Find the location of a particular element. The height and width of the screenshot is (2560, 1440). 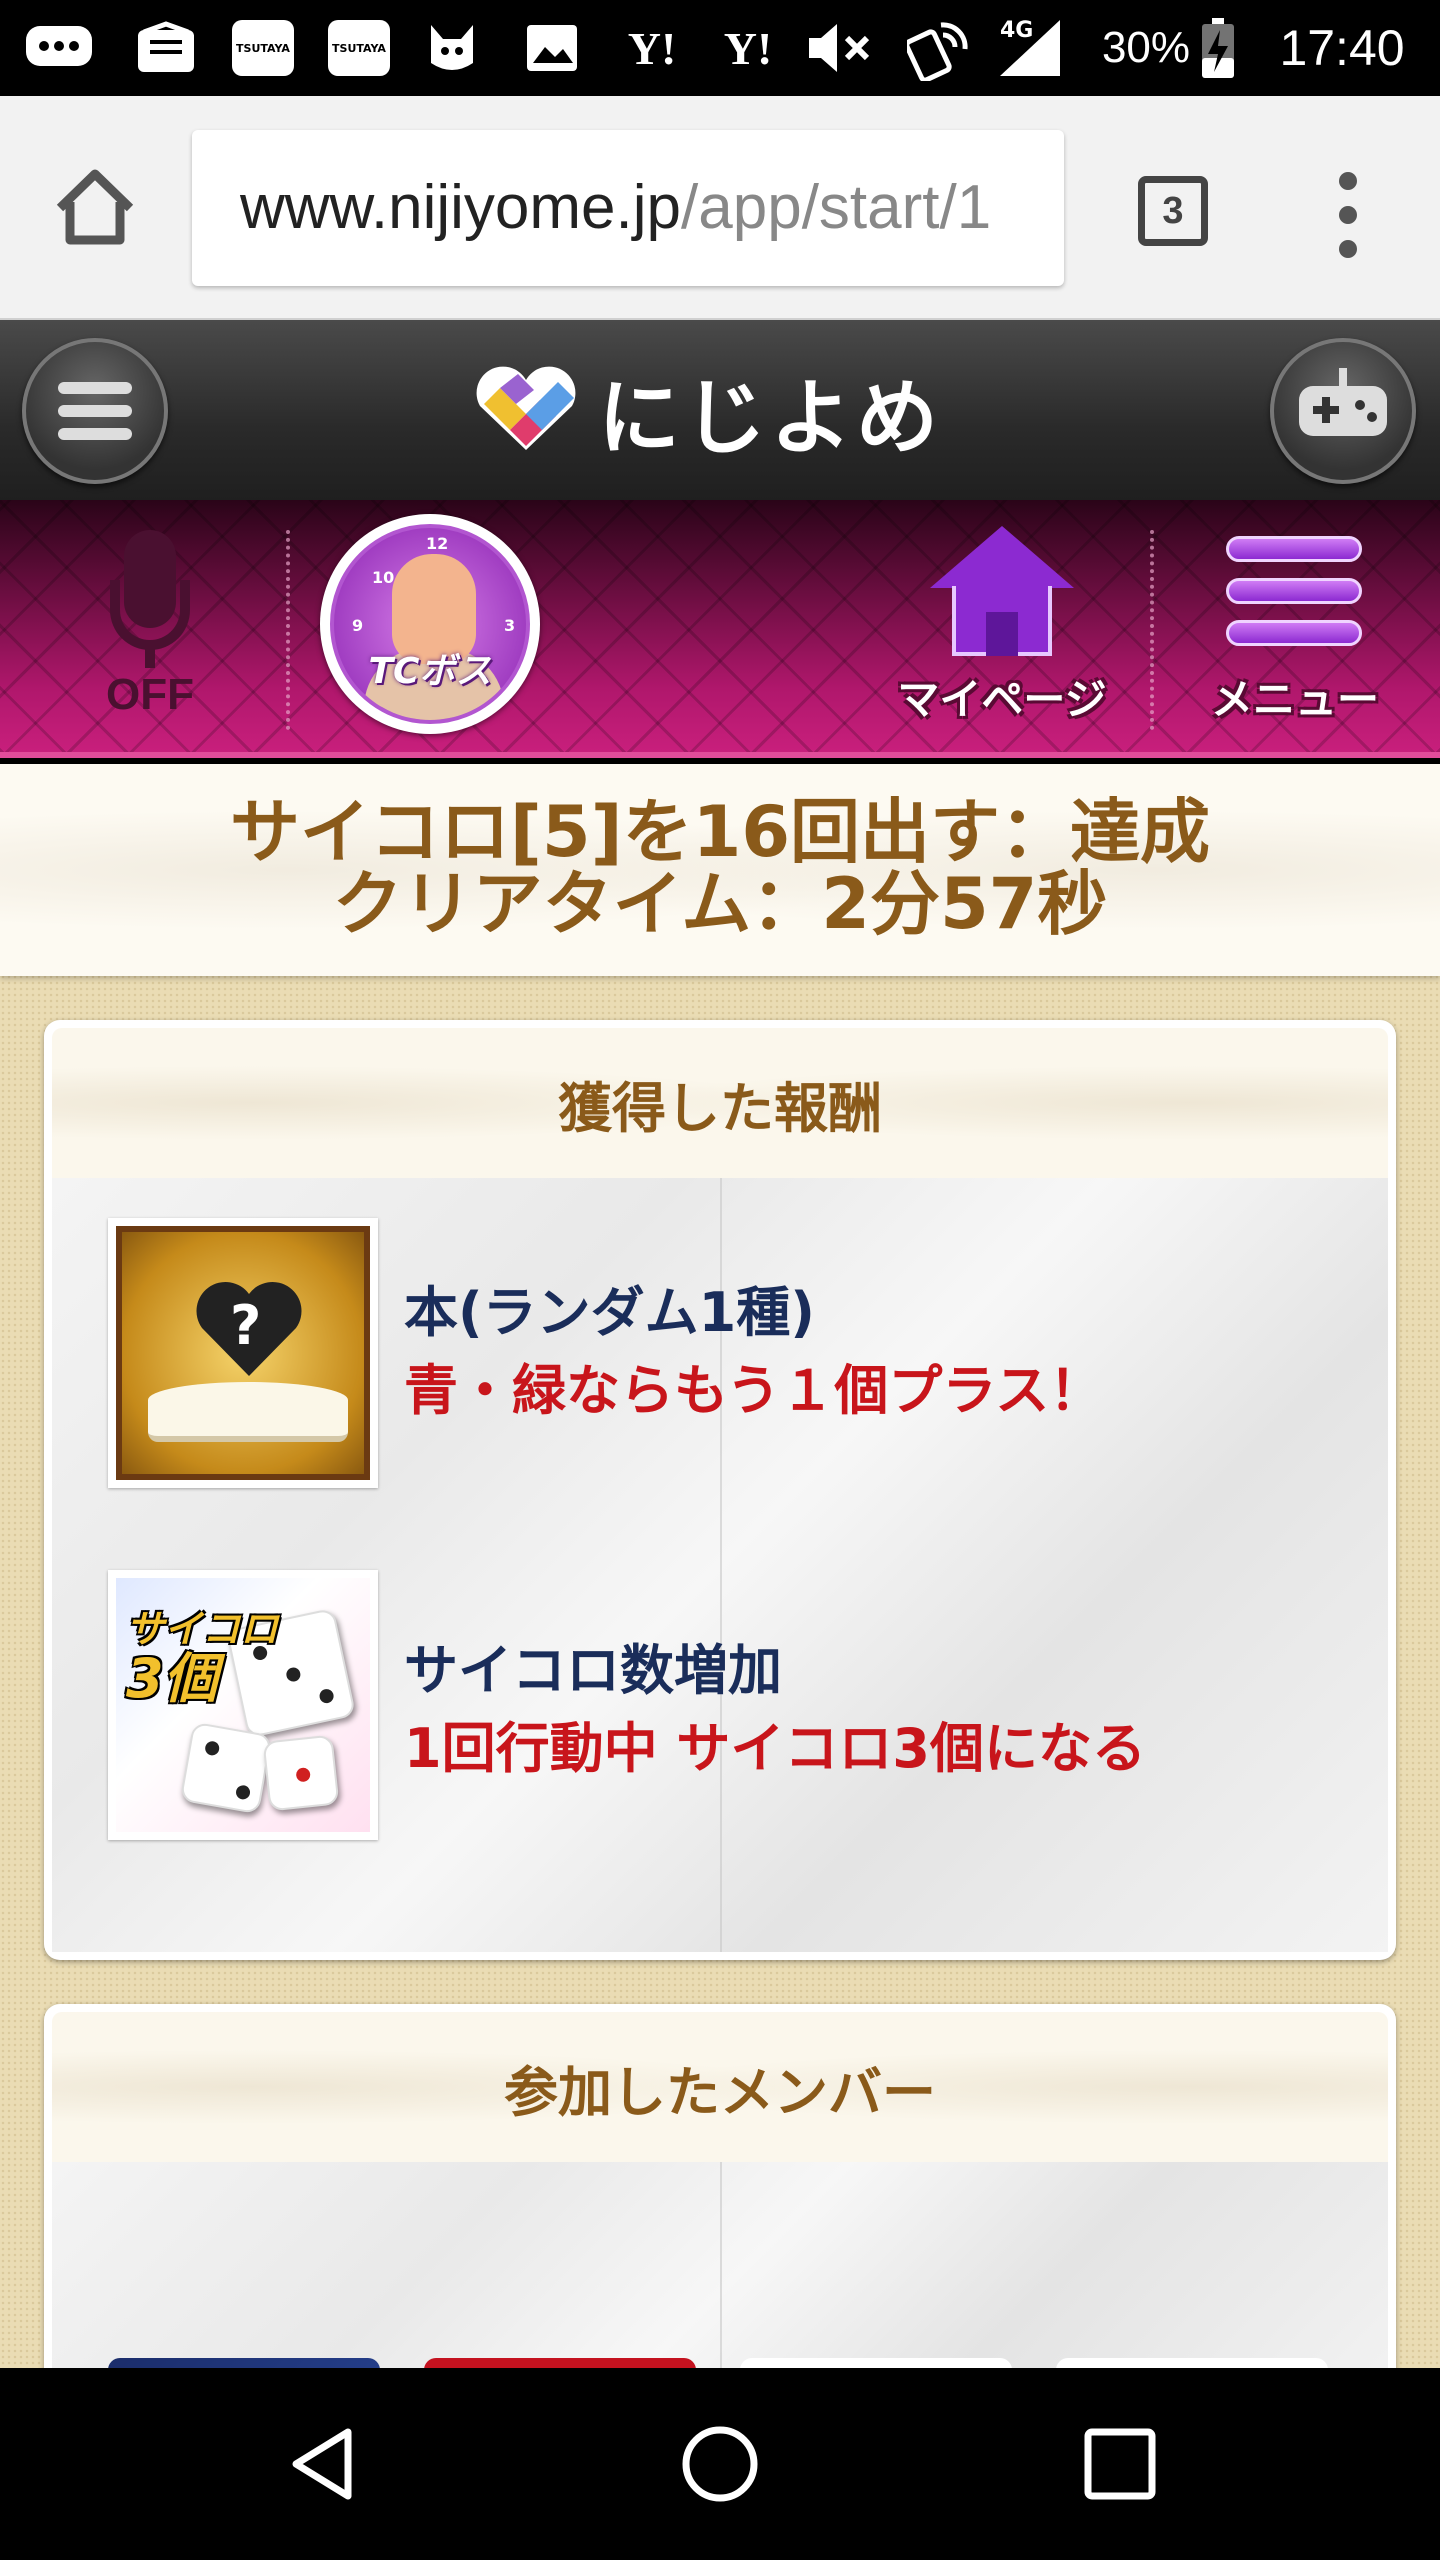

dice-thumb-count: 3個 is located at coordinates (172, 1678).